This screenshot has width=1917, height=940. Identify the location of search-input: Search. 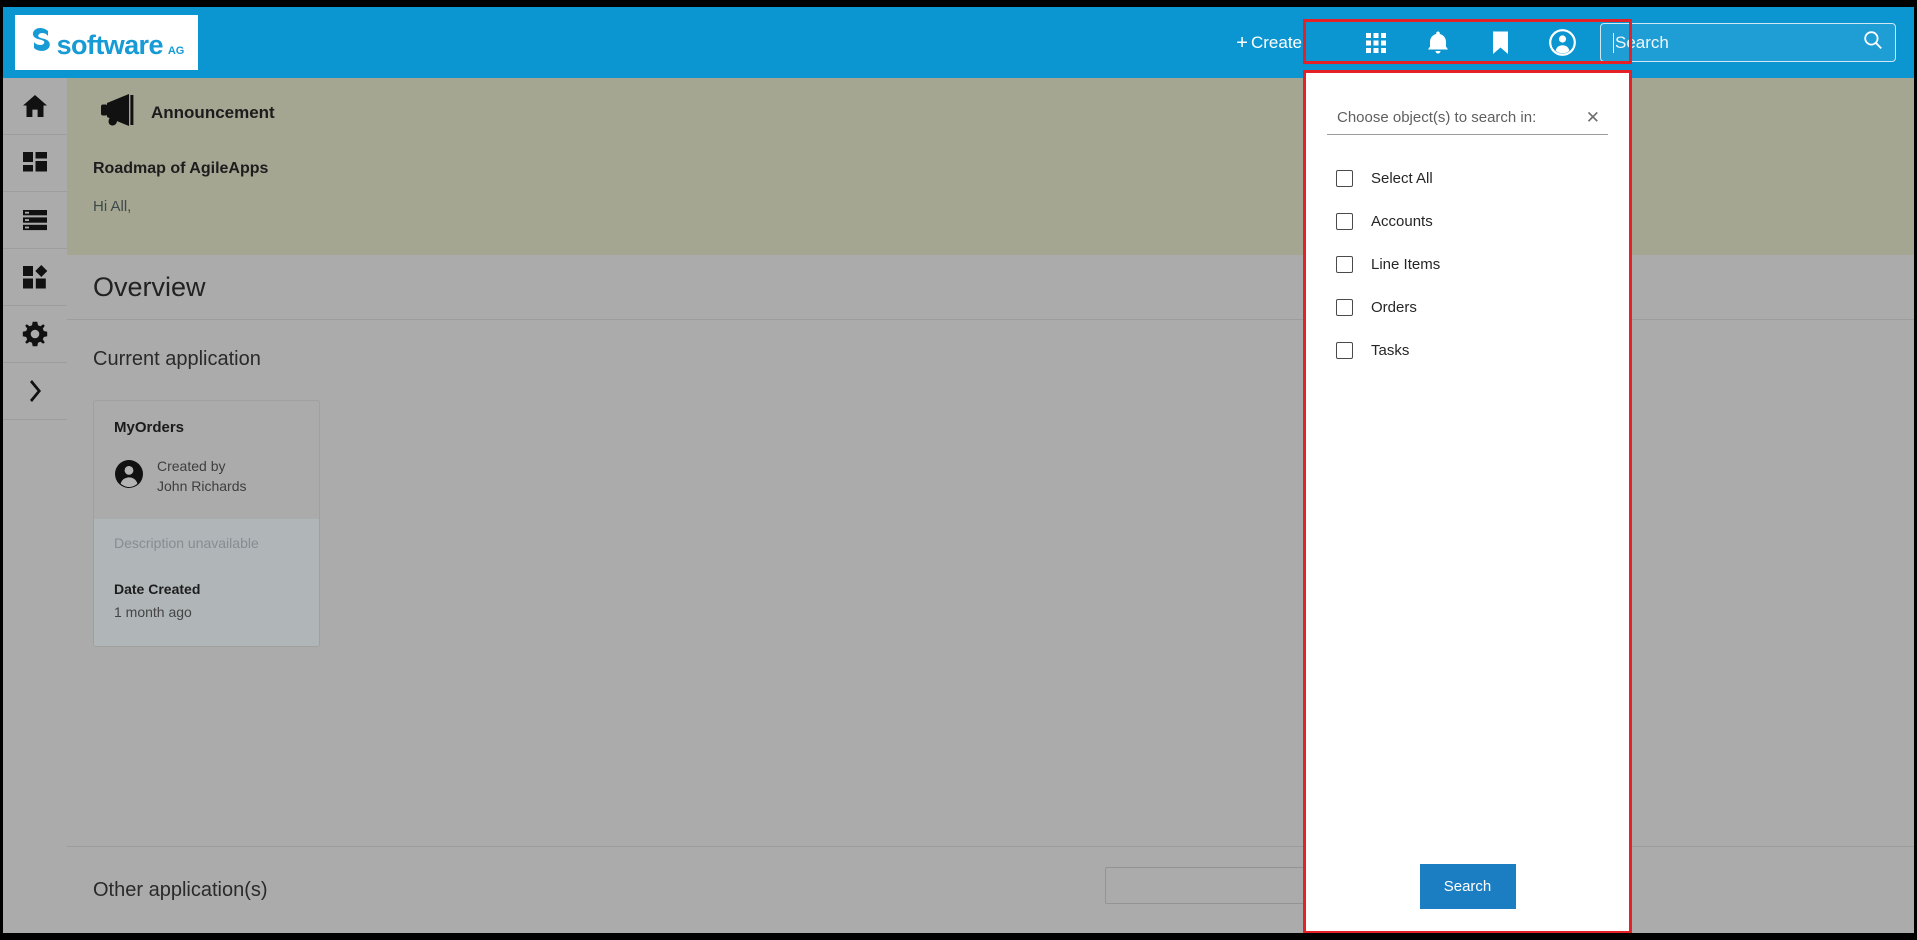
(1748, 42).